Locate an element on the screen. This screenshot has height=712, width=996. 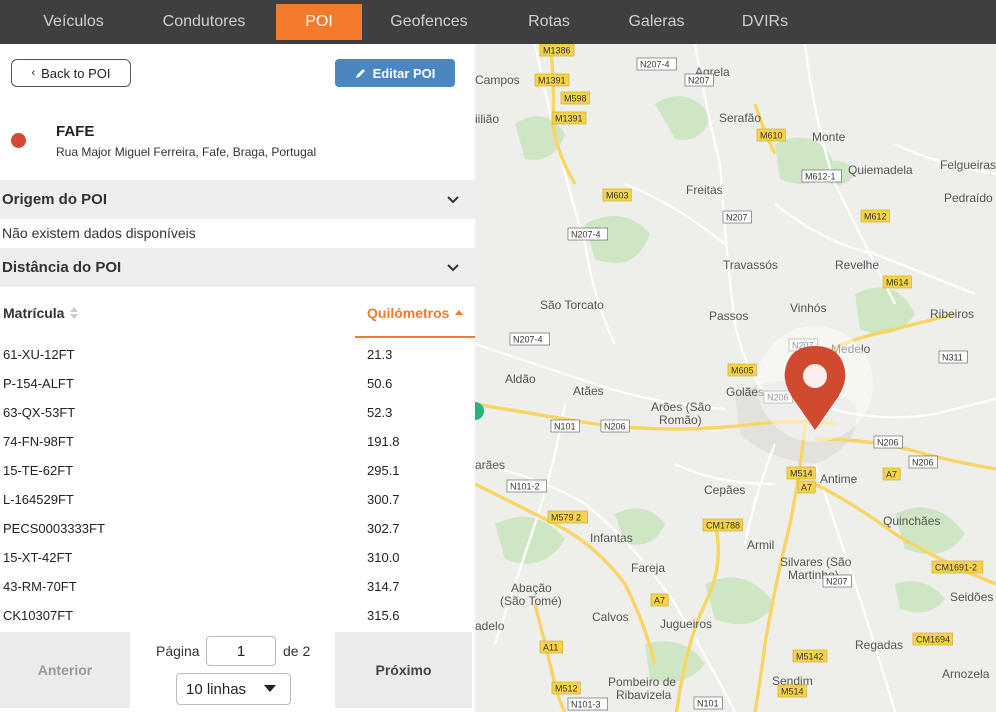
table-row: L-164529FT 300.7 is located at coordinates (237, 499).